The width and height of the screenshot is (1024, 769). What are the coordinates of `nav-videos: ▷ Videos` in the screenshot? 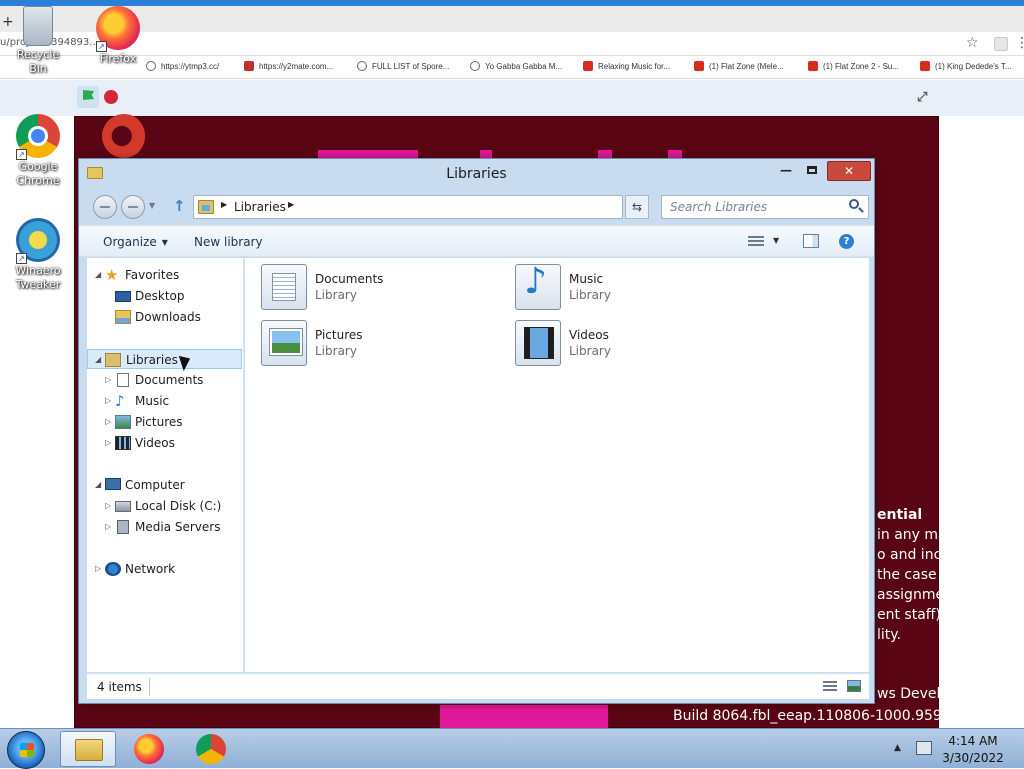 It's located at (164, 443).